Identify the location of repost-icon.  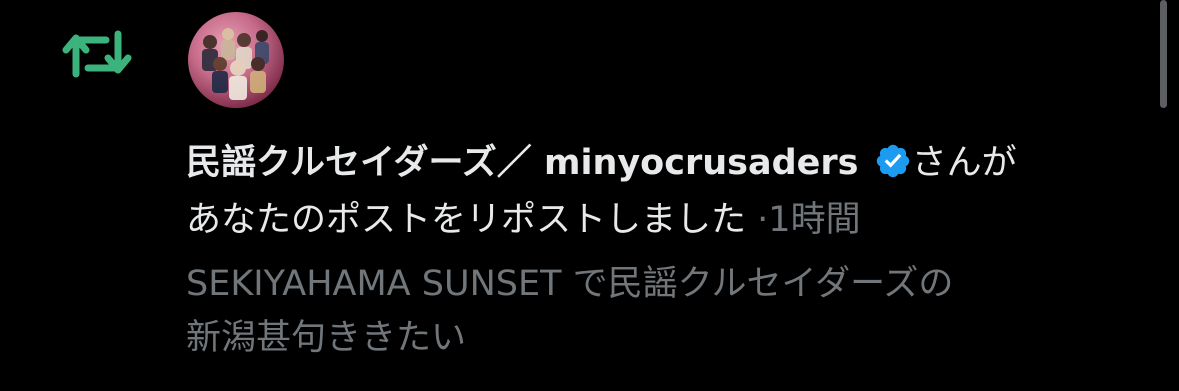
(97, 54).